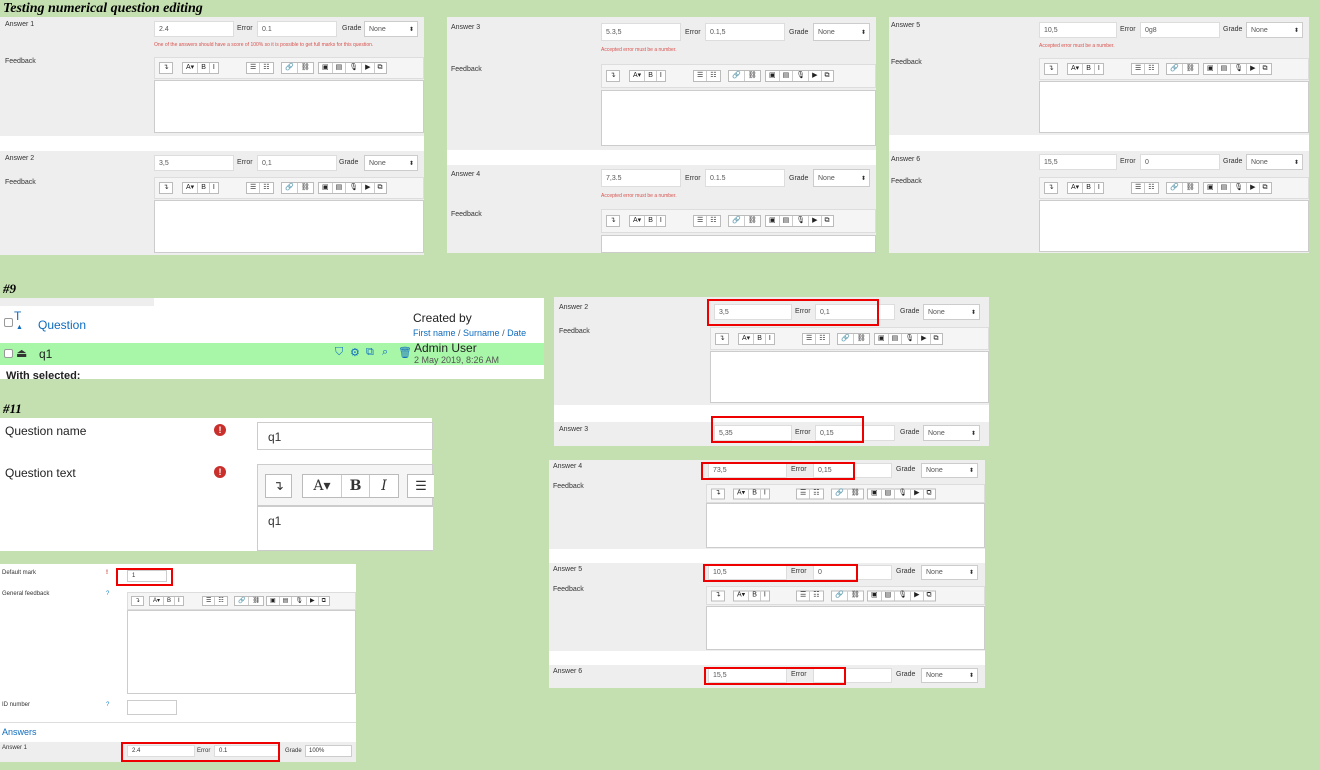 The image size is (1320, 770). Describe the element at coordinates (297, 163) in the screenshot. I see `error-input: 0,1` at that location.